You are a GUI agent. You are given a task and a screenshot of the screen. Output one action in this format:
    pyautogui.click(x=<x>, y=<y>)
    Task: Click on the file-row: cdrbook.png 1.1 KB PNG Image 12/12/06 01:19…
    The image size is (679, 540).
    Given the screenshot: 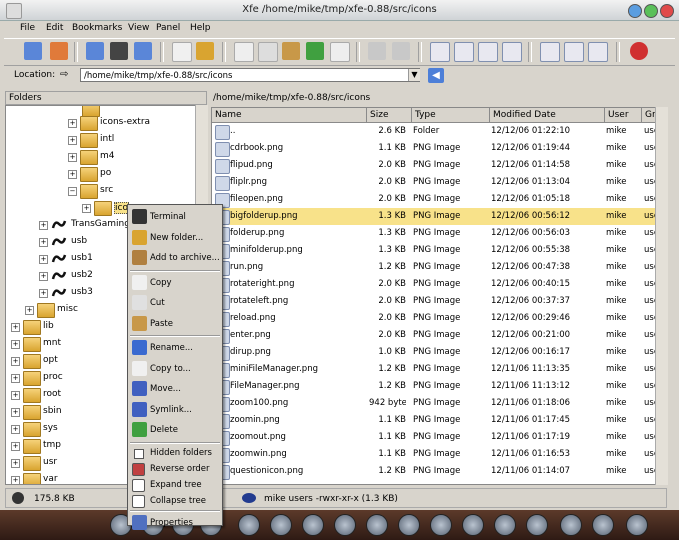 What is the action you would take?
    pyautogui.click(x=436, y=148)
    